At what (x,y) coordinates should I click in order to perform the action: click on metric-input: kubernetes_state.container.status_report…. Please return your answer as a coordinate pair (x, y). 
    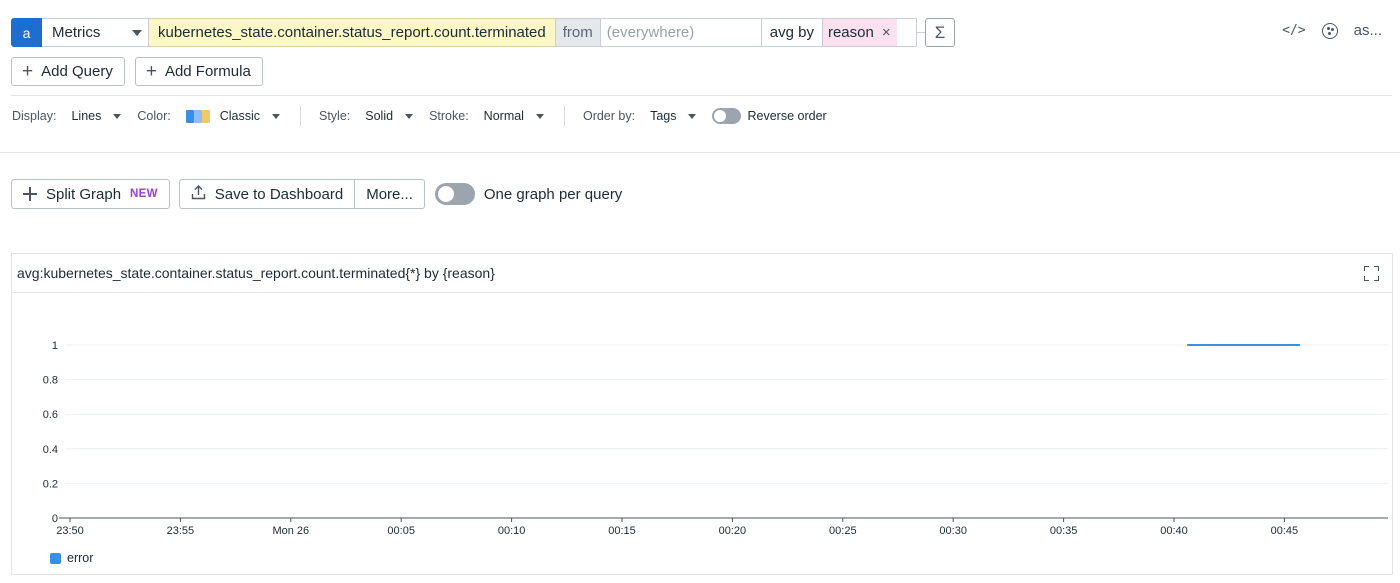
    Looking at the image, I should click on (352, 32).